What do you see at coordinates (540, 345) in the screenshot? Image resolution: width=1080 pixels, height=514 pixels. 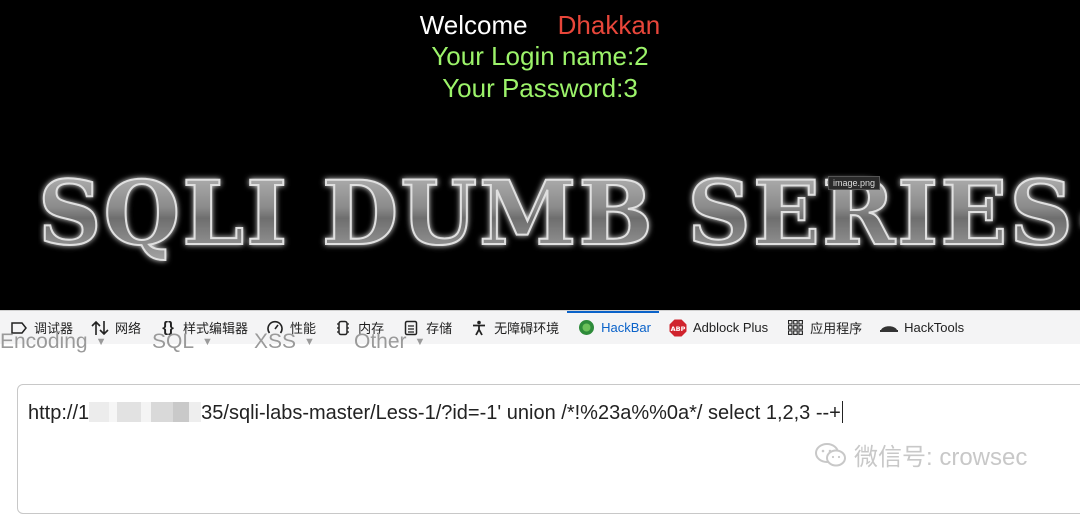 I see `hackbar-menu: Encoding ▼ SQL ▼ XSS ▼ Other ▼` at bounding box center [540, 345].